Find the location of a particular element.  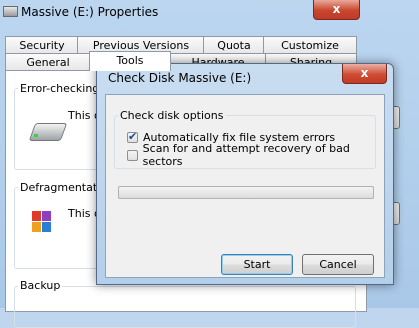

window-title: Massive (E:) Properties is located at coordinates (90, 12).